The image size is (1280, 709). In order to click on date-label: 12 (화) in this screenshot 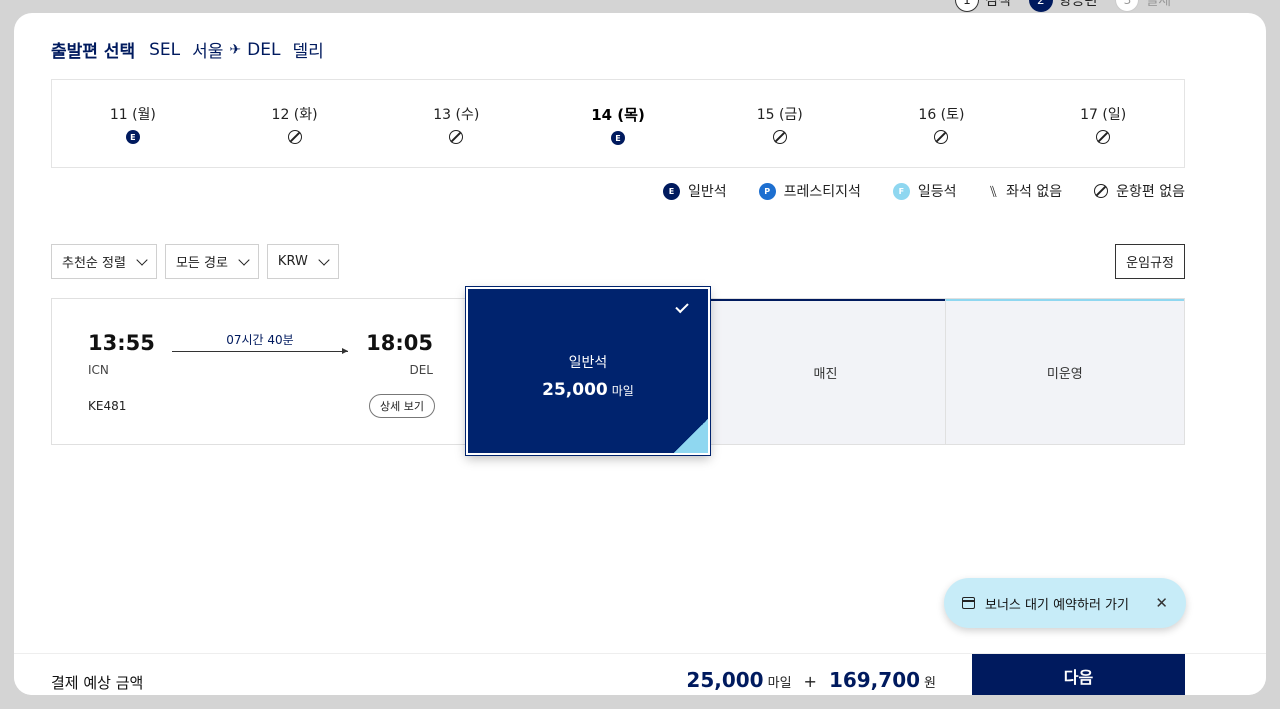, I will do `click(294, 115)`.